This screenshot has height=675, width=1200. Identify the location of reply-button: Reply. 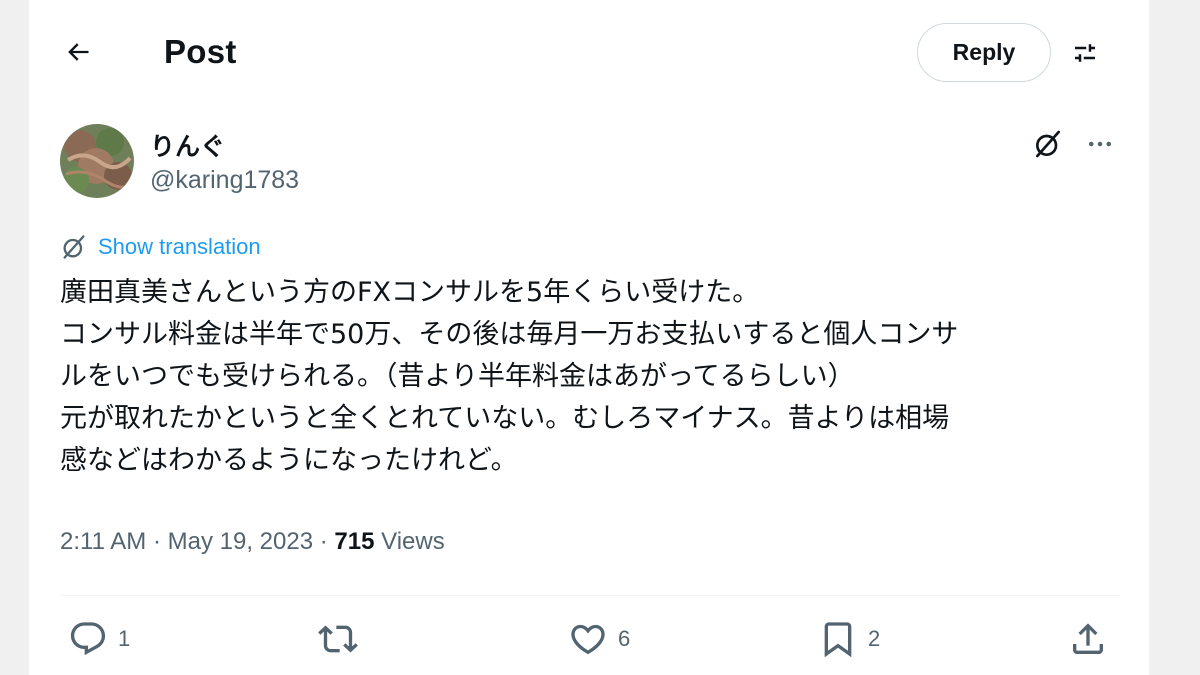
(984, 52).